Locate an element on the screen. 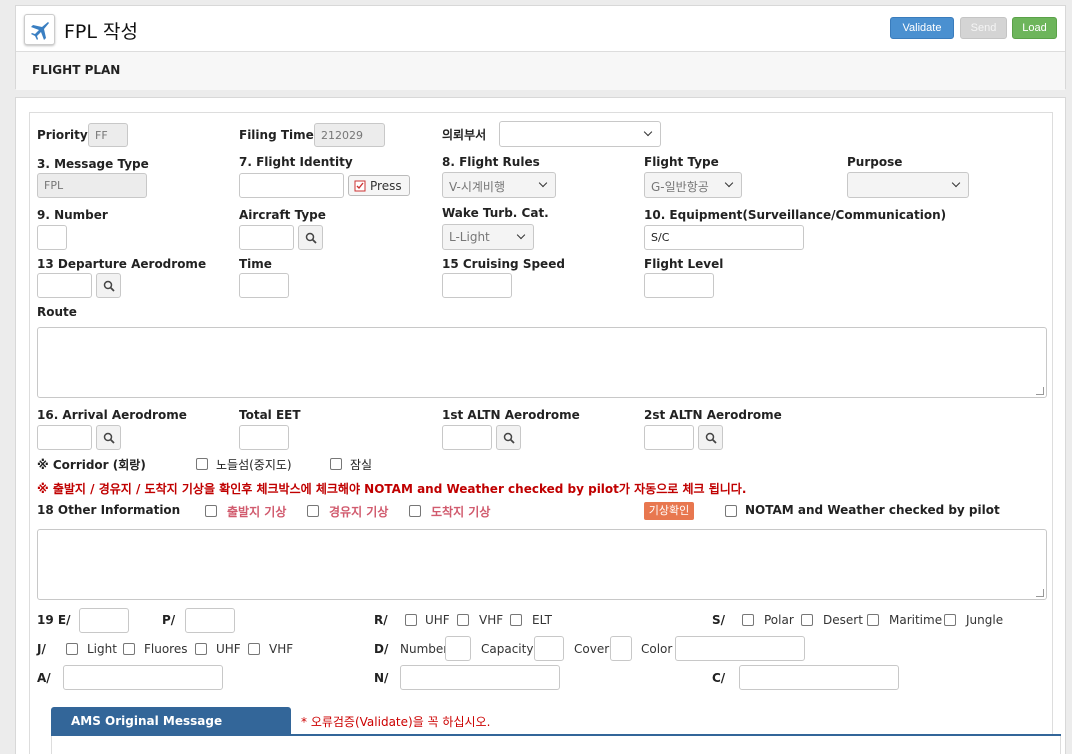 The image size is (1072, 754). send-button: Send is located at coordinates (983, 28).